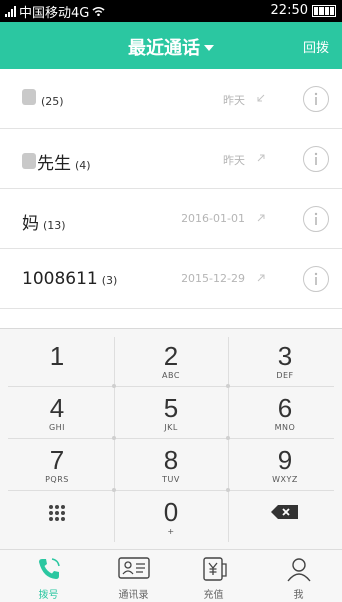  I want to click on call-row: (25) 昨天, so click(171, 99).